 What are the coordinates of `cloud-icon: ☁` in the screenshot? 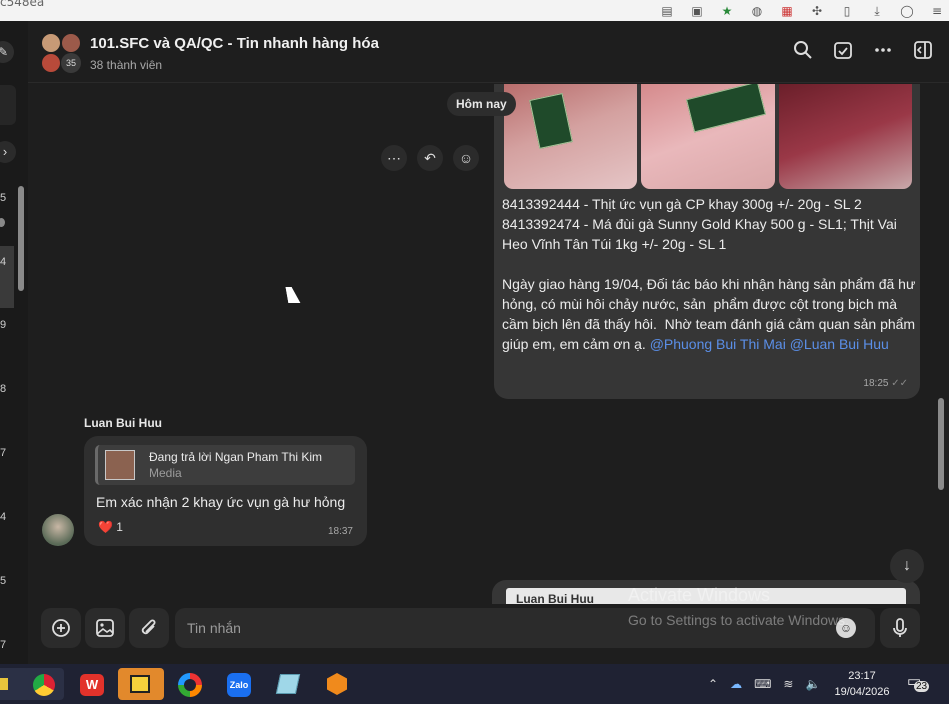 It's located at (736, 684).